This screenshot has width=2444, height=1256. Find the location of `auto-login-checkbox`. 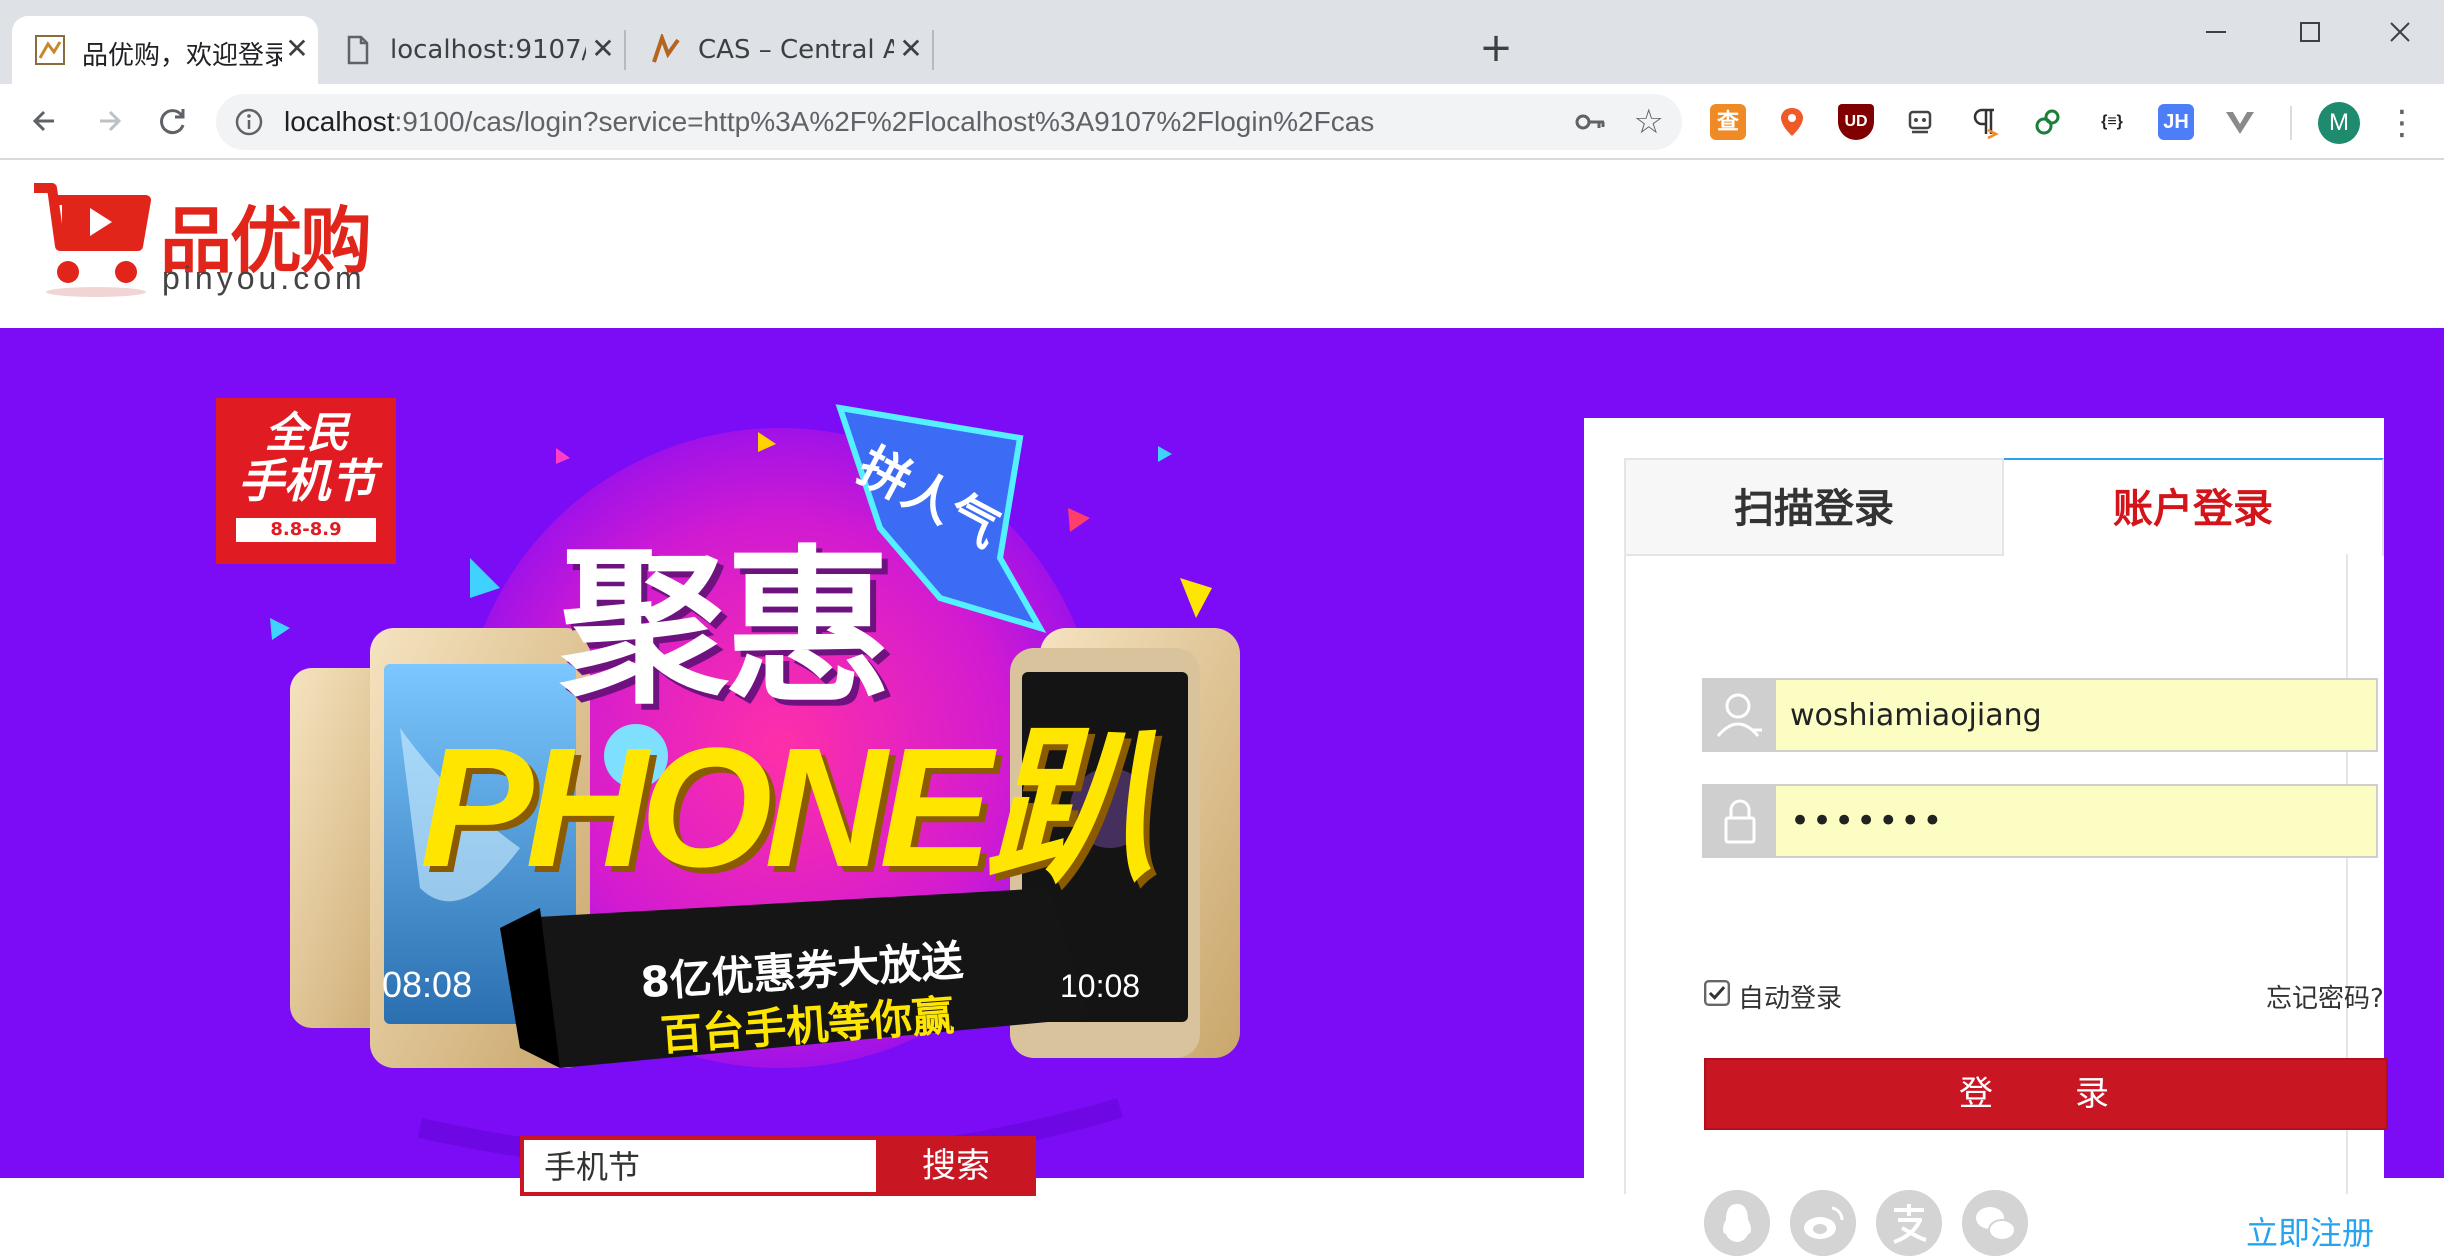

auto-login-checkbox is located at coordinates (1717, 993).